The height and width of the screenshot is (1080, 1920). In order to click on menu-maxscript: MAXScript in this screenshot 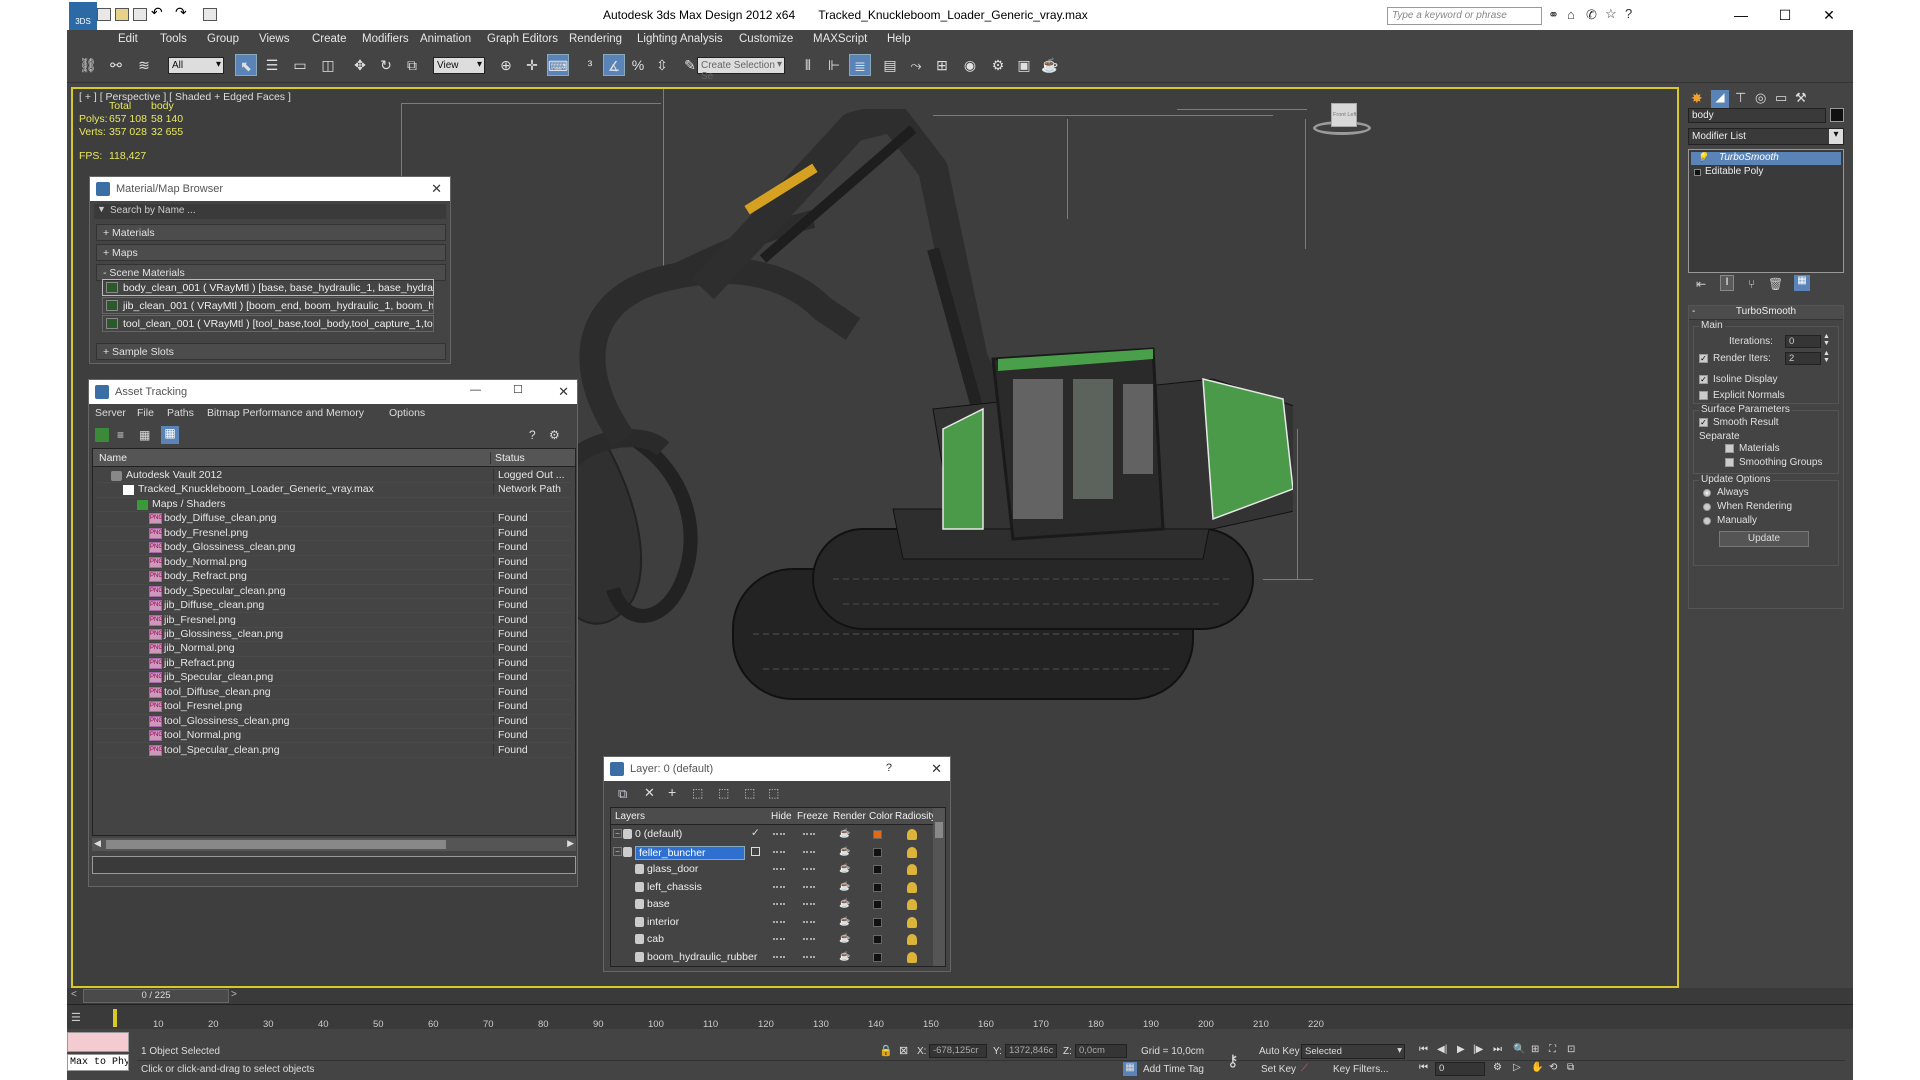, I will do `click(840, 39)`.